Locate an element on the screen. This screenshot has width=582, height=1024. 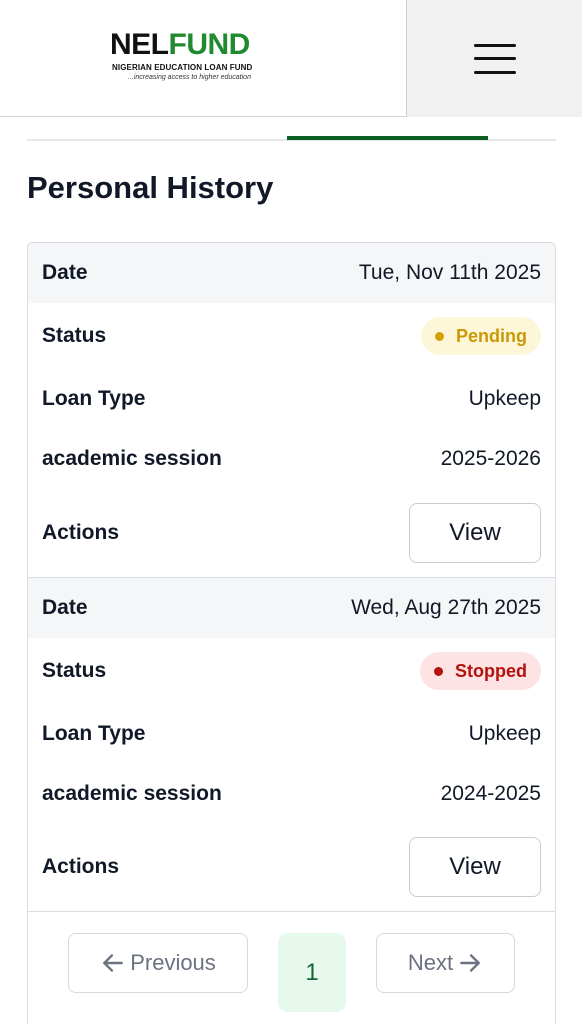
date-value: Tue, Nov 11th 2025 is located at coordinates (449, 272).